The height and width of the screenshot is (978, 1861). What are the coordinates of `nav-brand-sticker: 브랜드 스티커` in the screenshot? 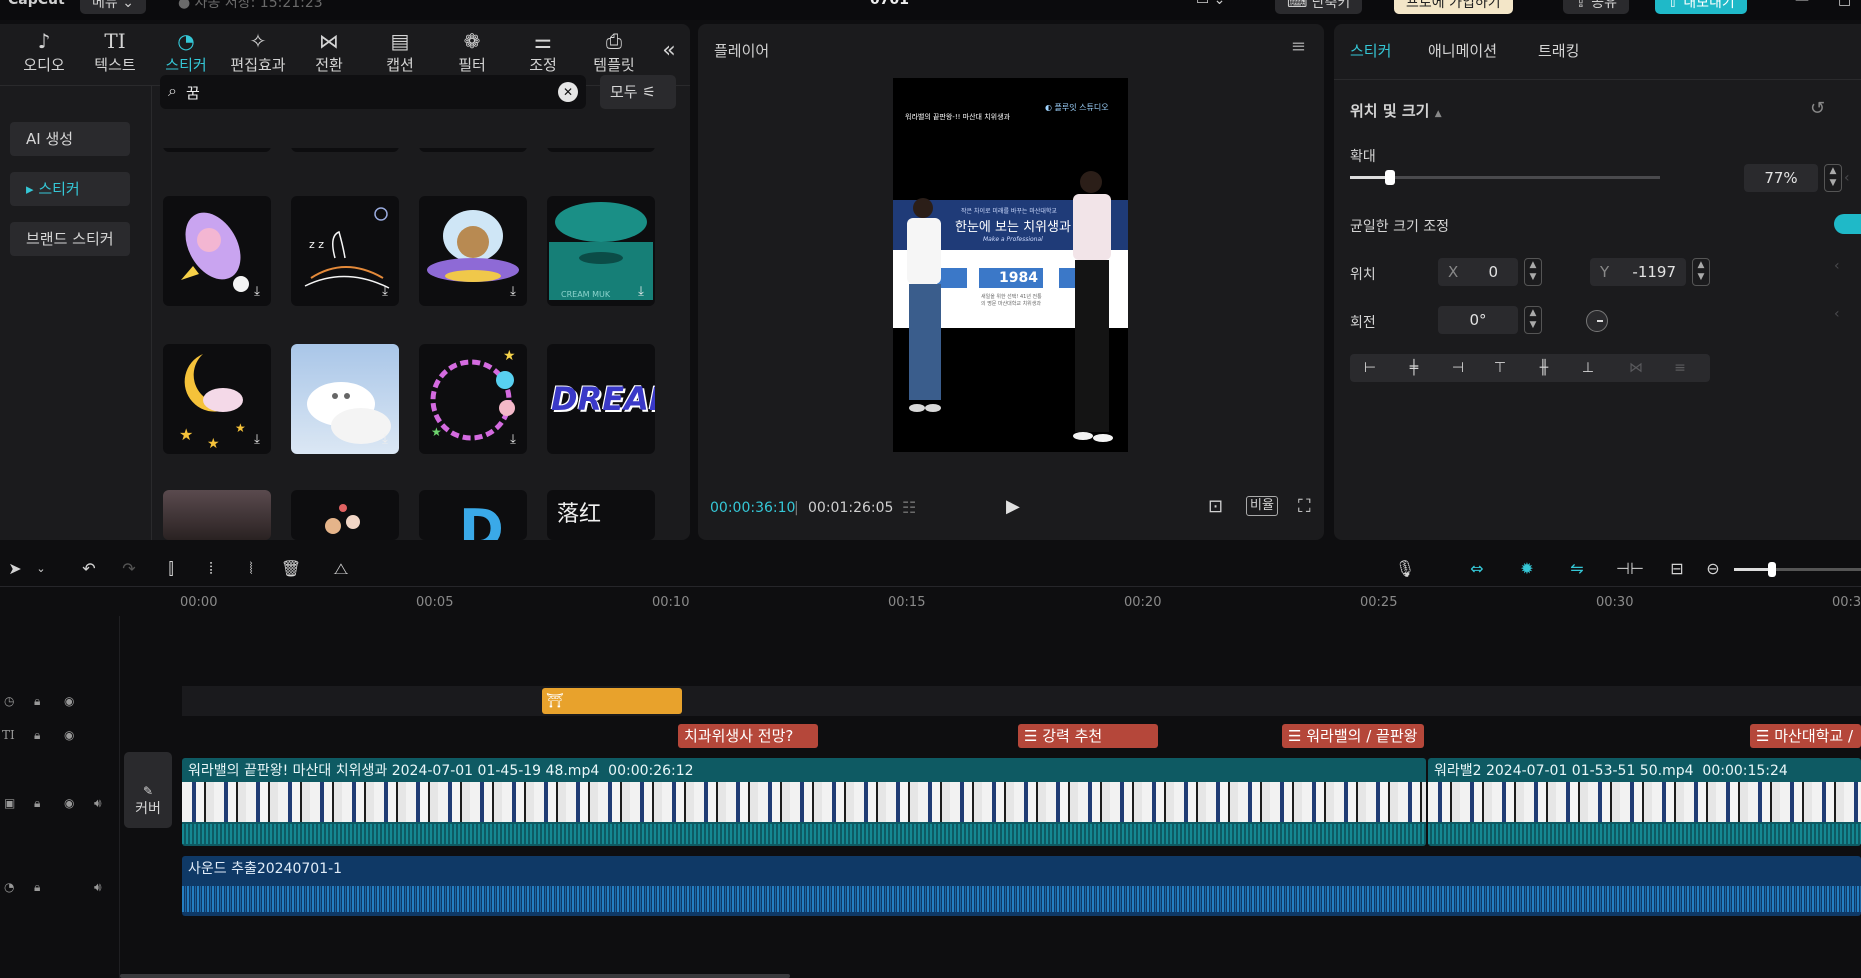 It's located at (70, 239).